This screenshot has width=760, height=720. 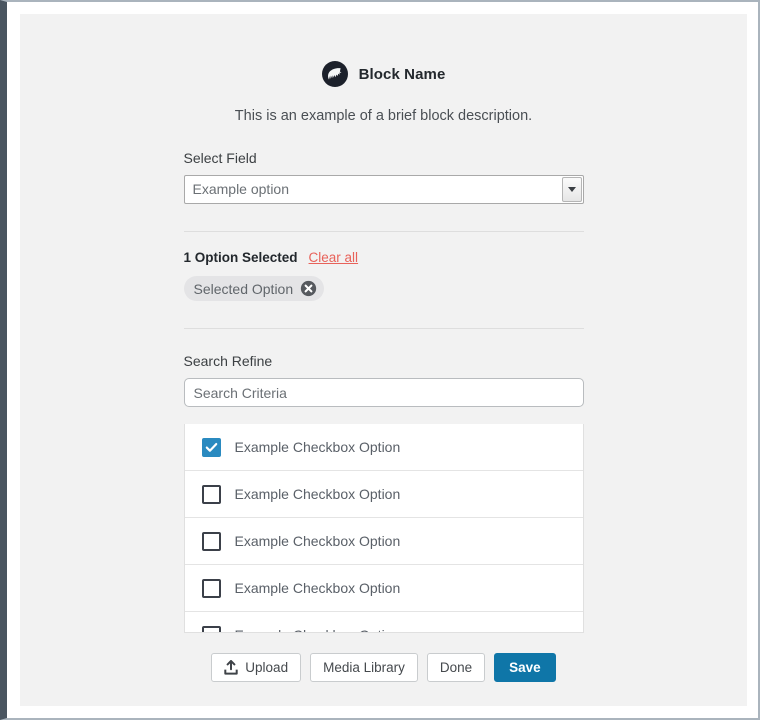 What do you see at coordinates (383, 283) in the screenshot?
I see `selected-chips: Selected Option` at bounding box center [383, 283].